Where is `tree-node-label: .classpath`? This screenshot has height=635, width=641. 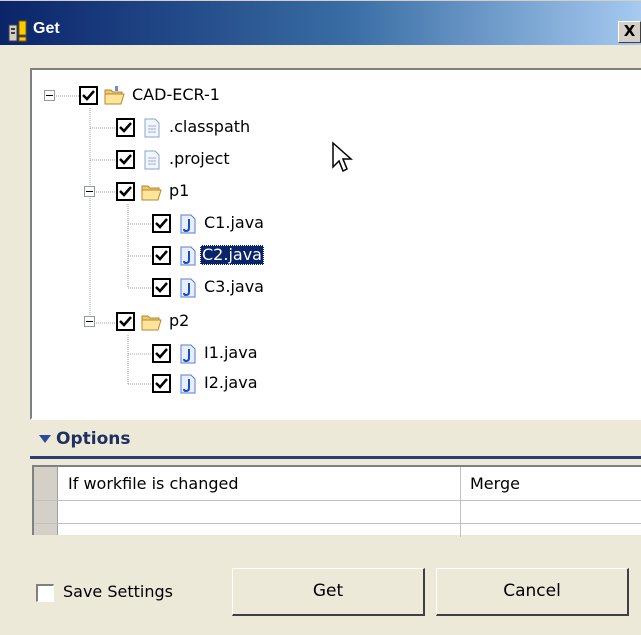 tree-node-label: .classpath is located at coordinates (209, 127).